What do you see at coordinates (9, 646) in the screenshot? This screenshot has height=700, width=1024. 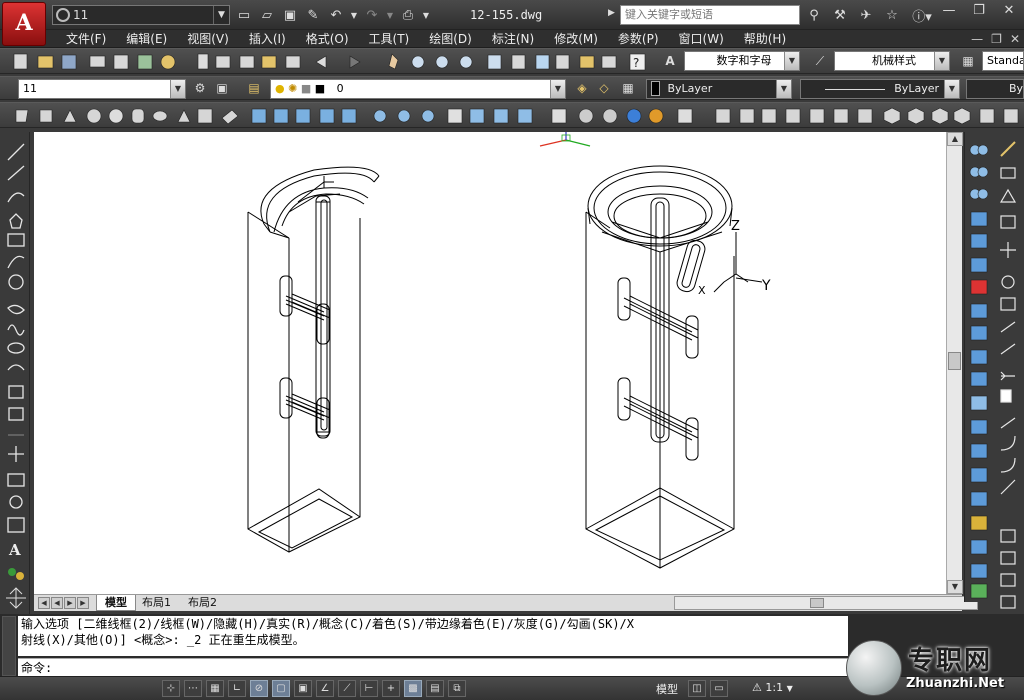 I see `command-window-grip` at bounding box center [9, 646].